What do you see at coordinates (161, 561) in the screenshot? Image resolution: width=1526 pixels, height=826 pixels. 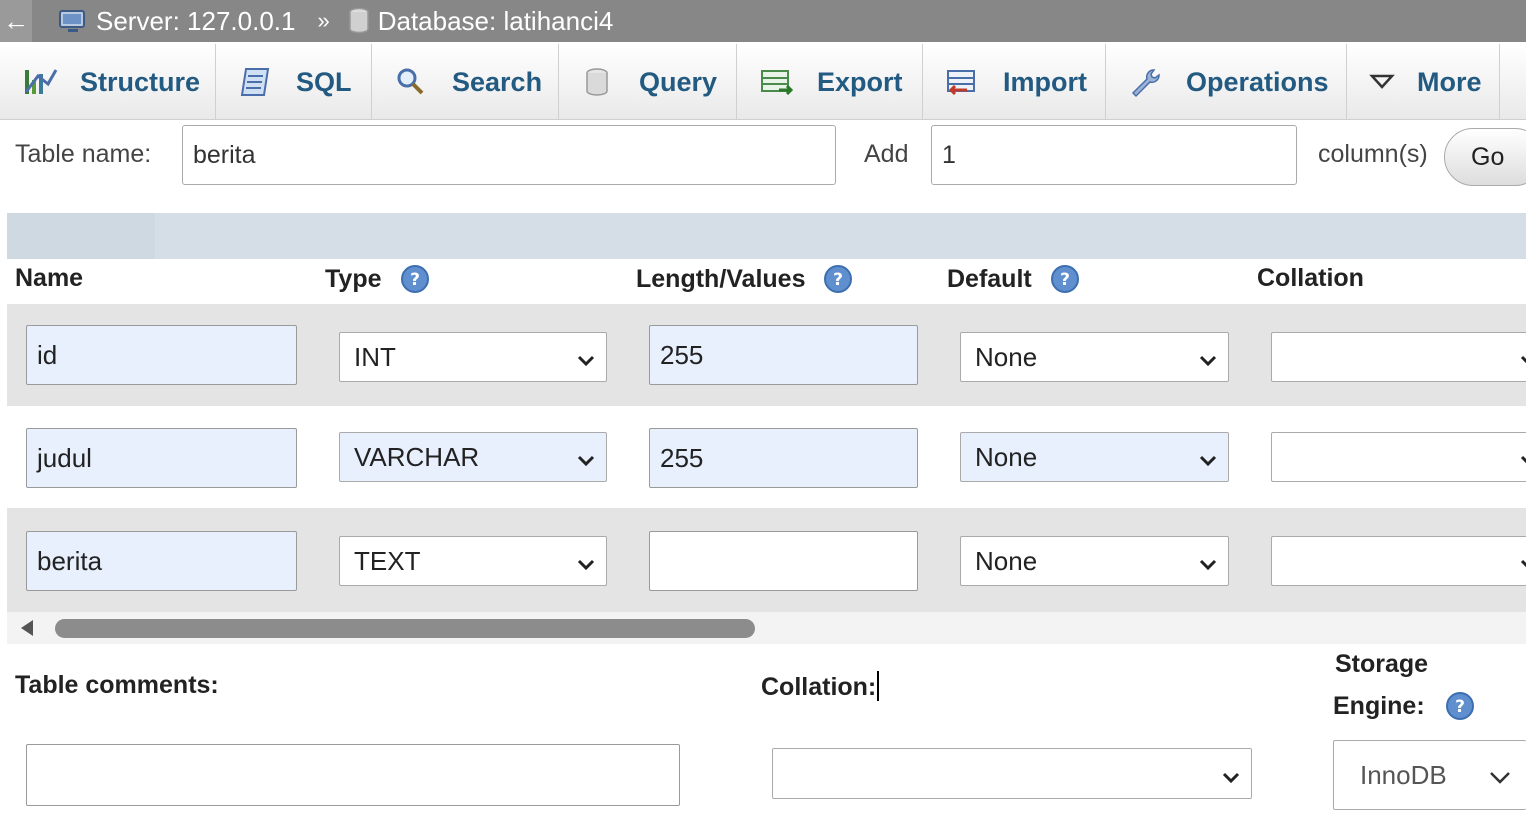 I see `field-name-input: berita` at bounding box center [161, 561].